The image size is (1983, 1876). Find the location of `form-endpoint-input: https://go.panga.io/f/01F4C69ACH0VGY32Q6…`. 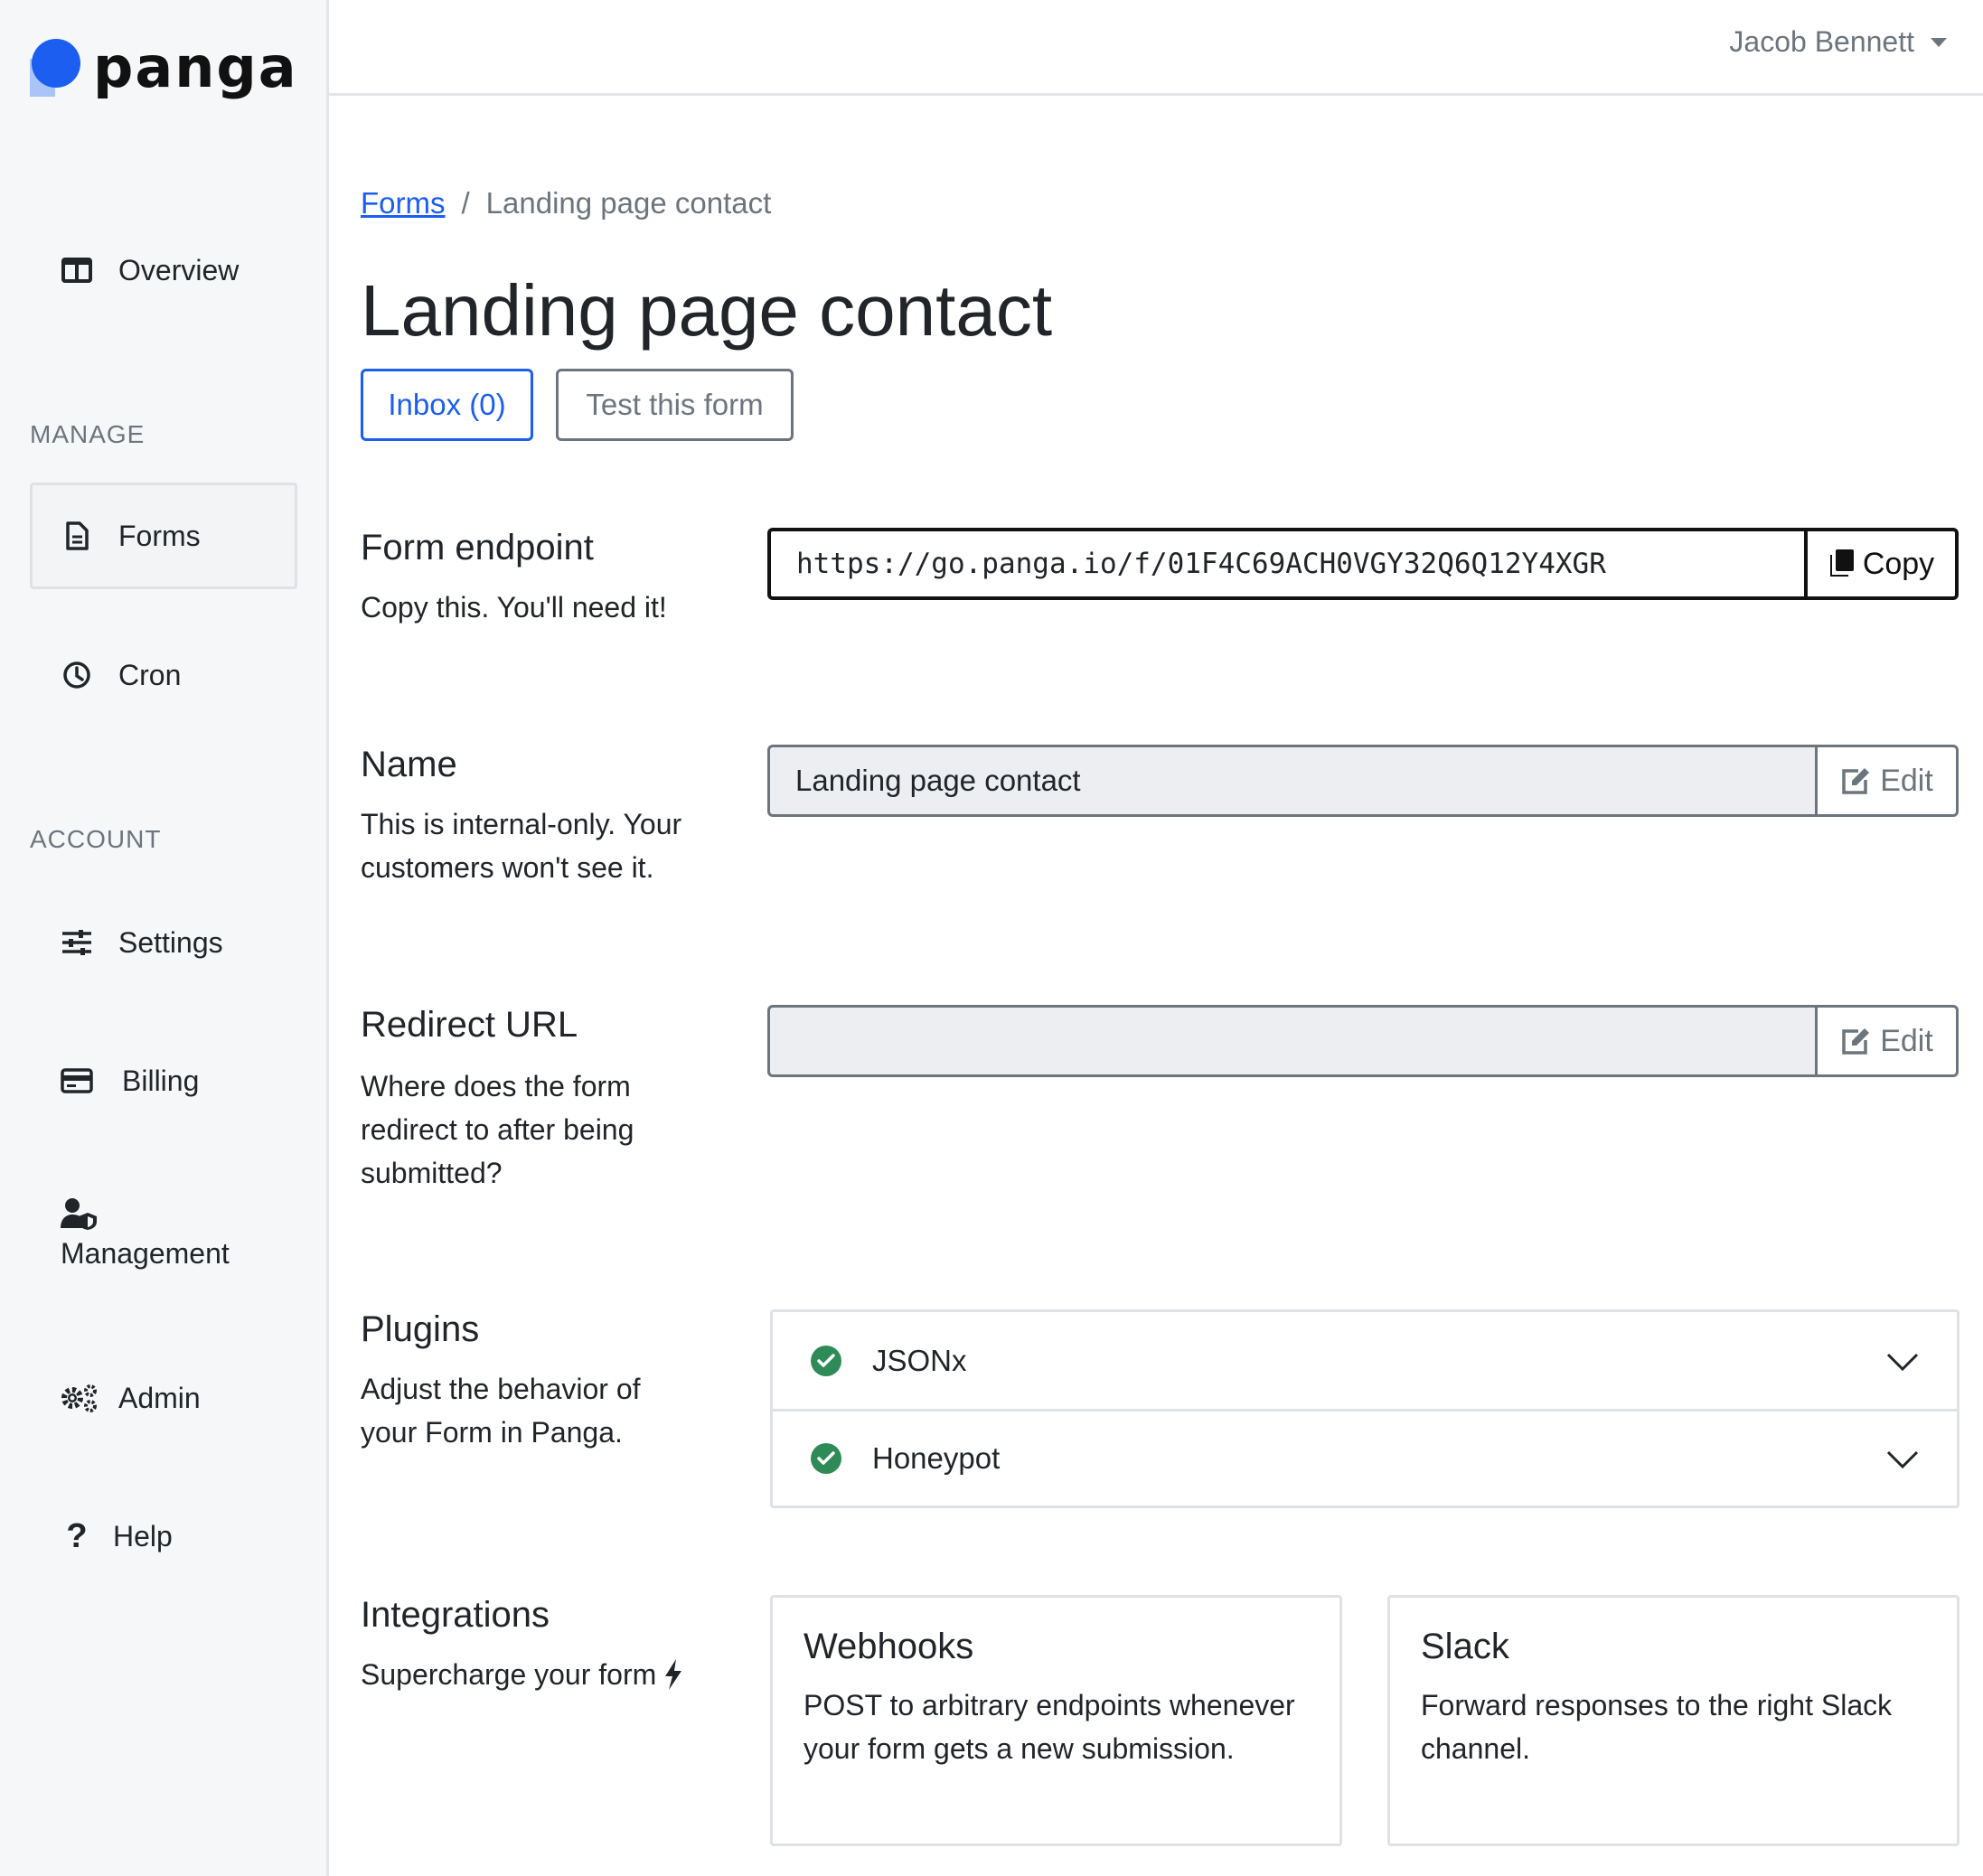

form-endpoint-input: https://go.panga.io/f/01F4C69ACH0VGY32Q6… is located at coordinates (1285, 564).